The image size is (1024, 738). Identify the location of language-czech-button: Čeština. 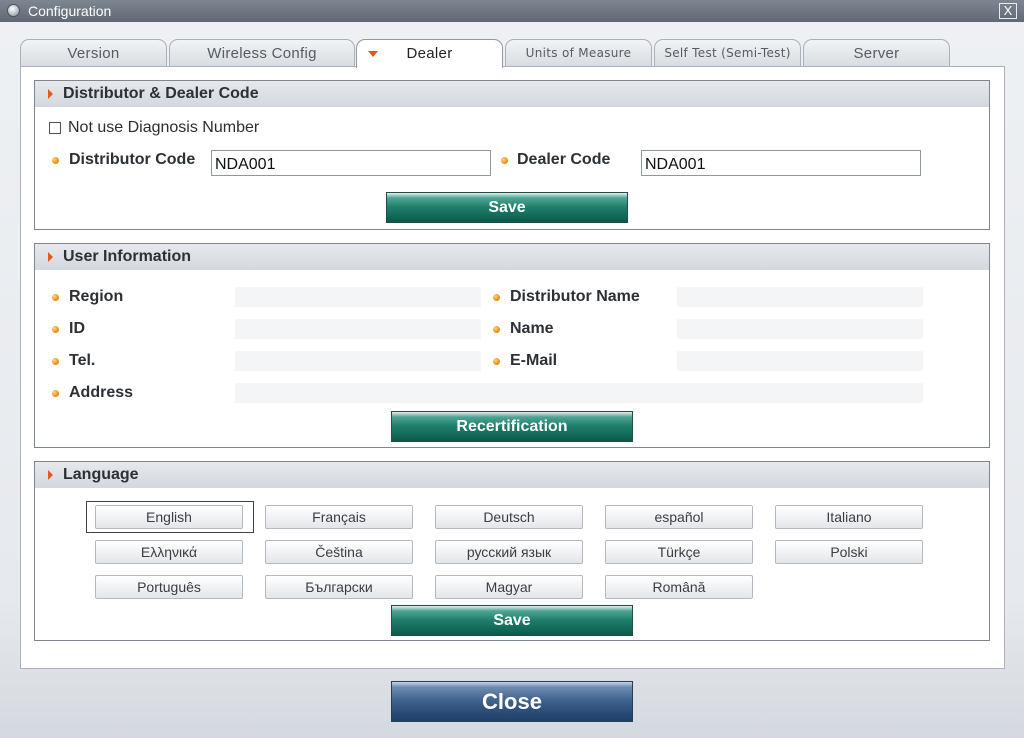
(339, 552).